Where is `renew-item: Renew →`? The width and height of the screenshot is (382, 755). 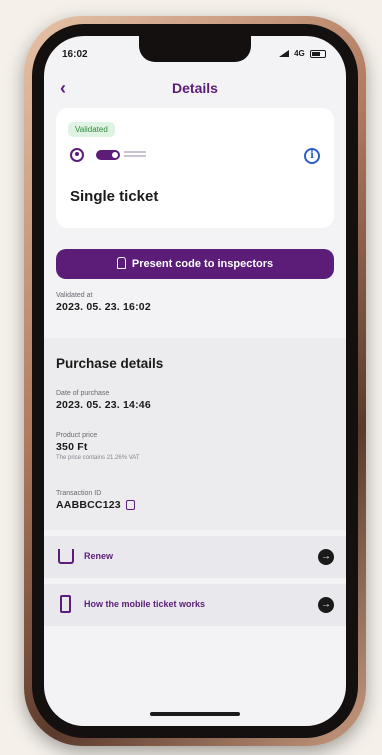 renew-item: Renew → is located at coordinates (195, 557).